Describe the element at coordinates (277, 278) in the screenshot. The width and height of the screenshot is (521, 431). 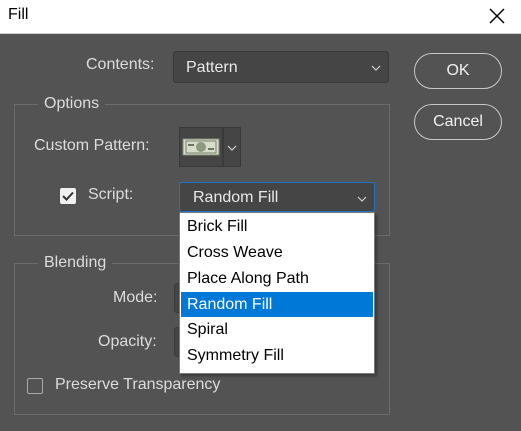
I see `script-option-place-along-path: Place Along Path` at that location.